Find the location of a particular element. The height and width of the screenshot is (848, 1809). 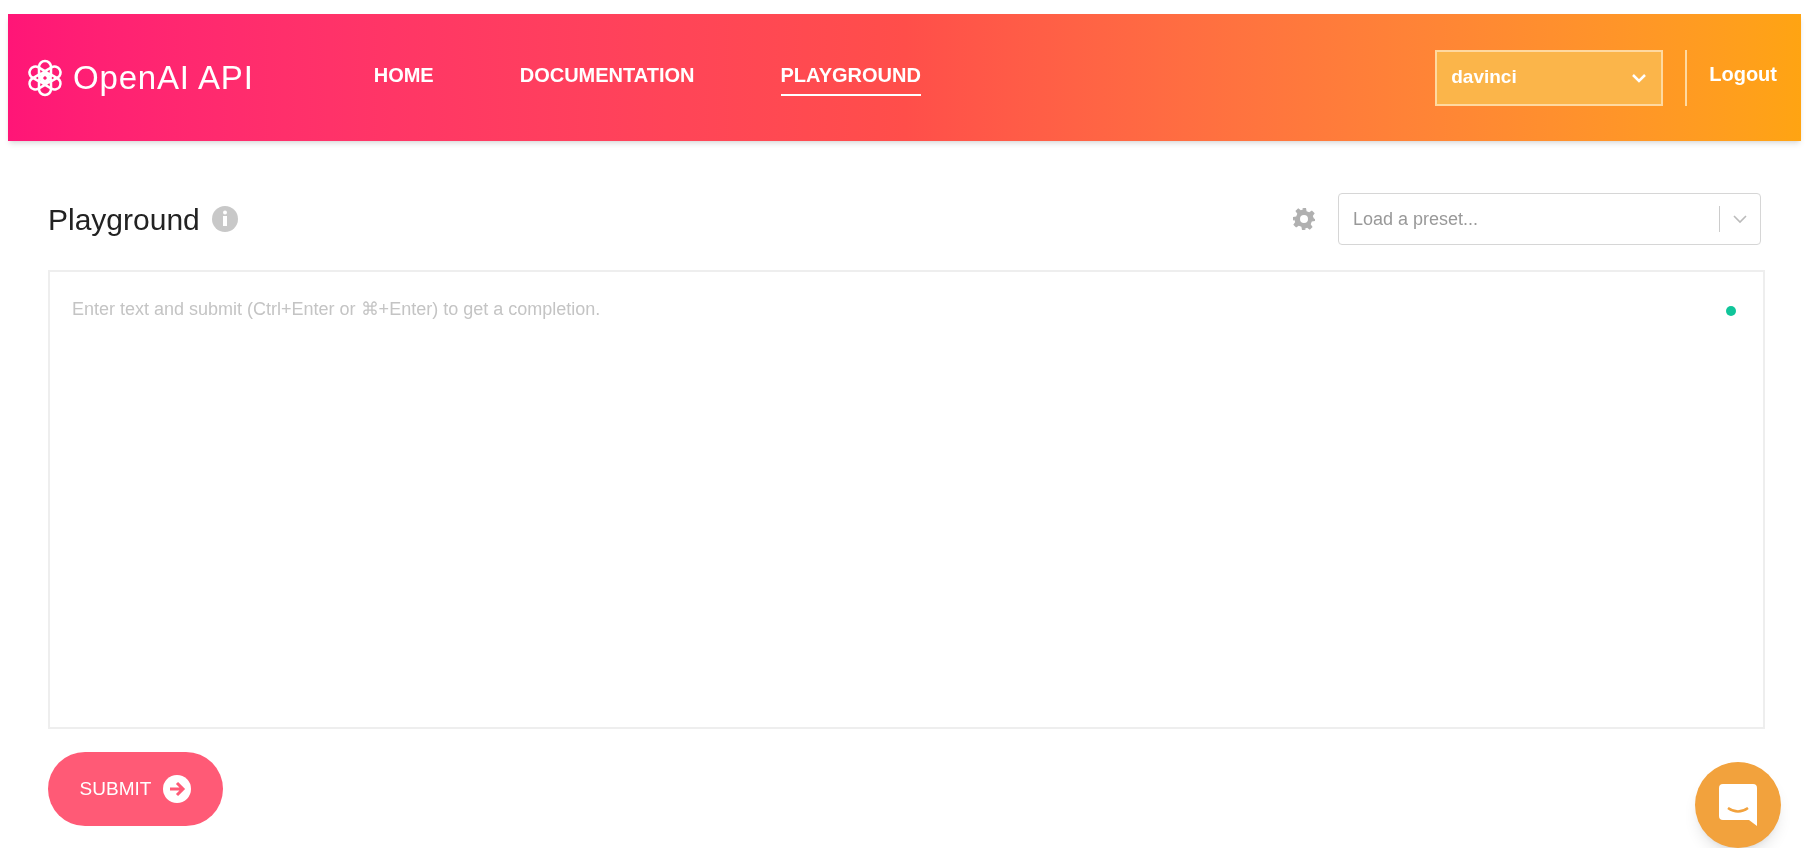

nav-link: HOME is located at coordinates (403, 77).